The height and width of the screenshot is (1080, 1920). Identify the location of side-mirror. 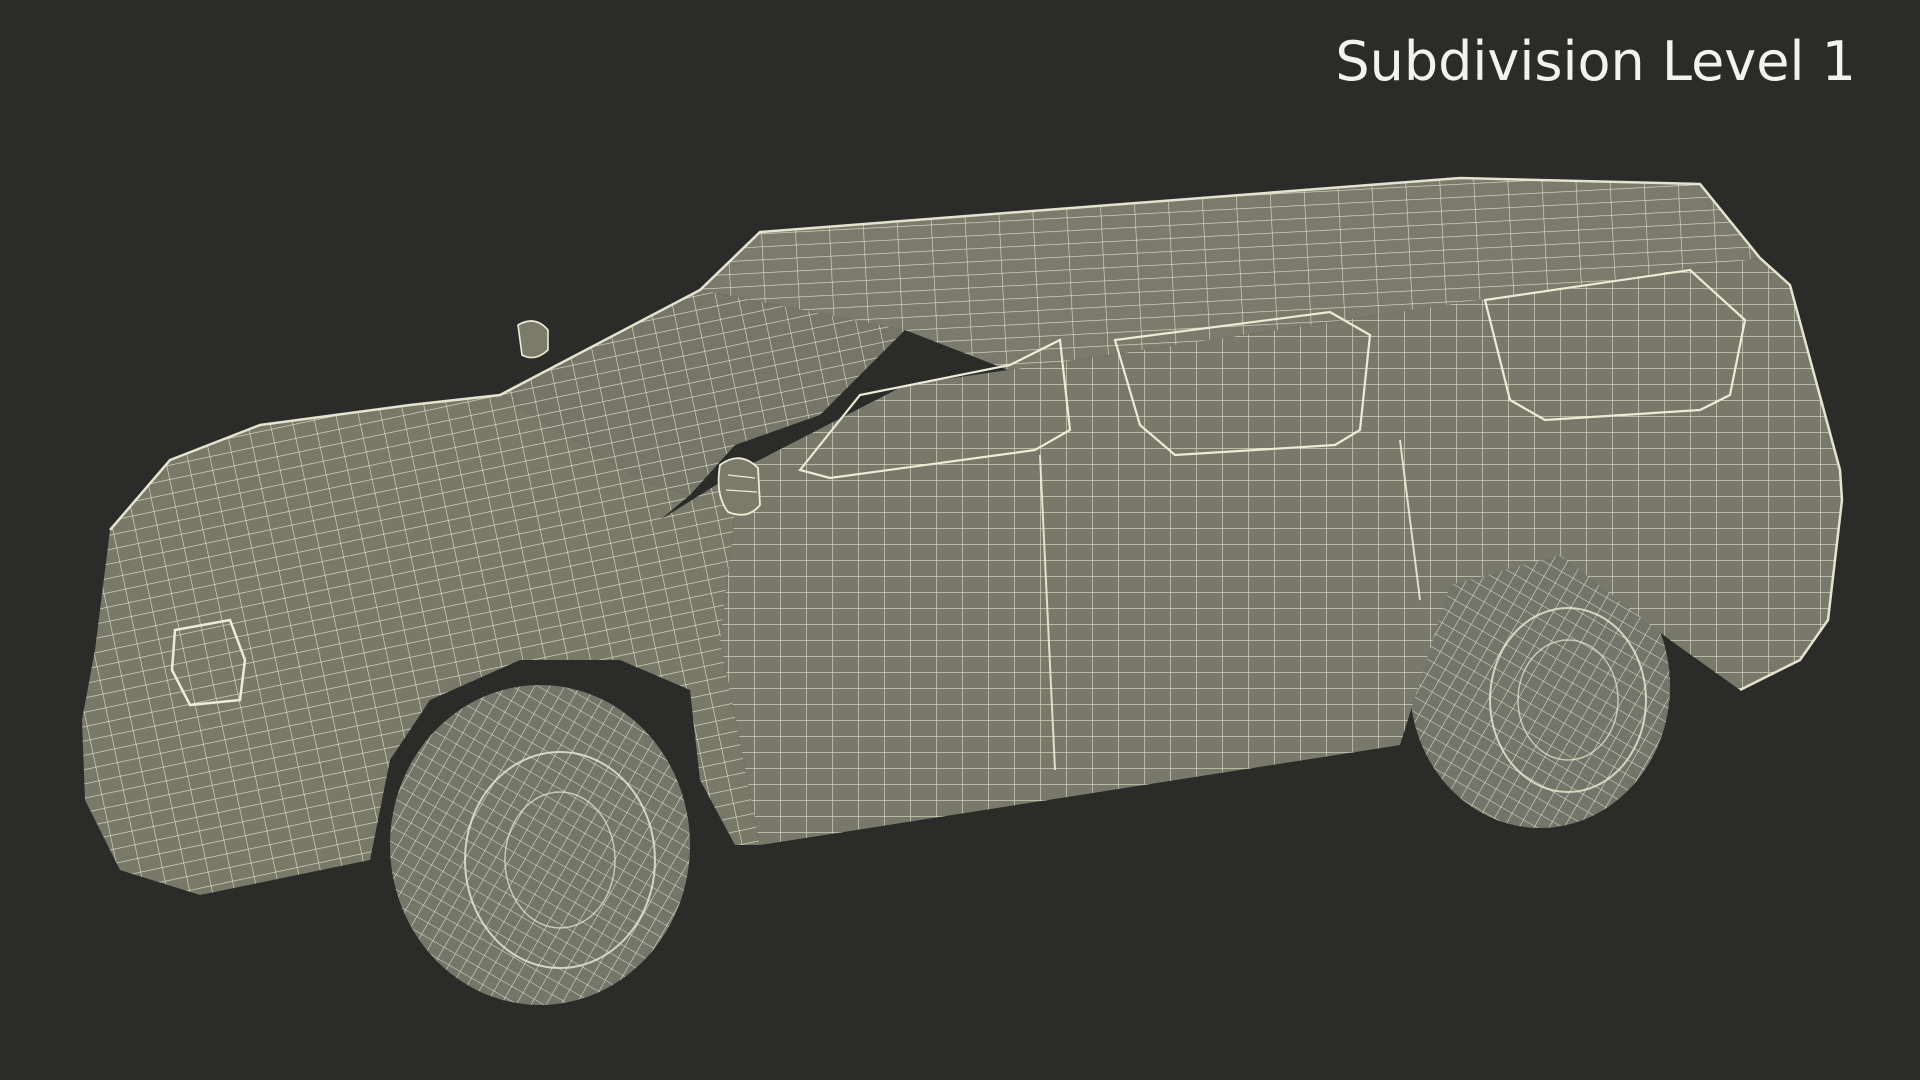
(739, 486).